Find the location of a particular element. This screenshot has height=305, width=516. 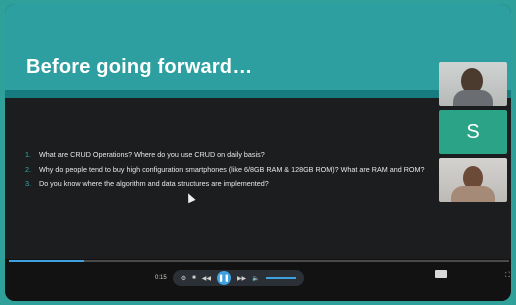

fullscreen-icon: ⛶ is located at coordinates (507, 276).